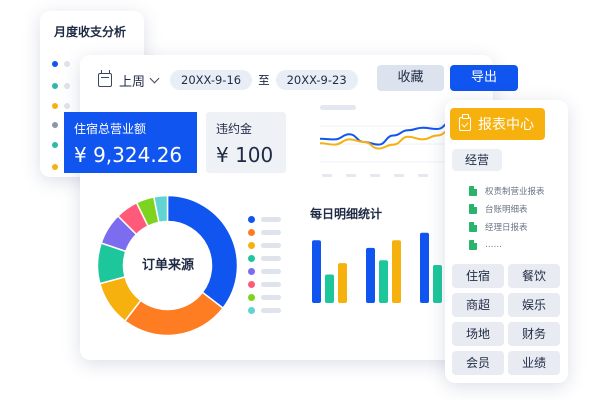  I want to click on collect-button: 收藏, so click(410, 78).